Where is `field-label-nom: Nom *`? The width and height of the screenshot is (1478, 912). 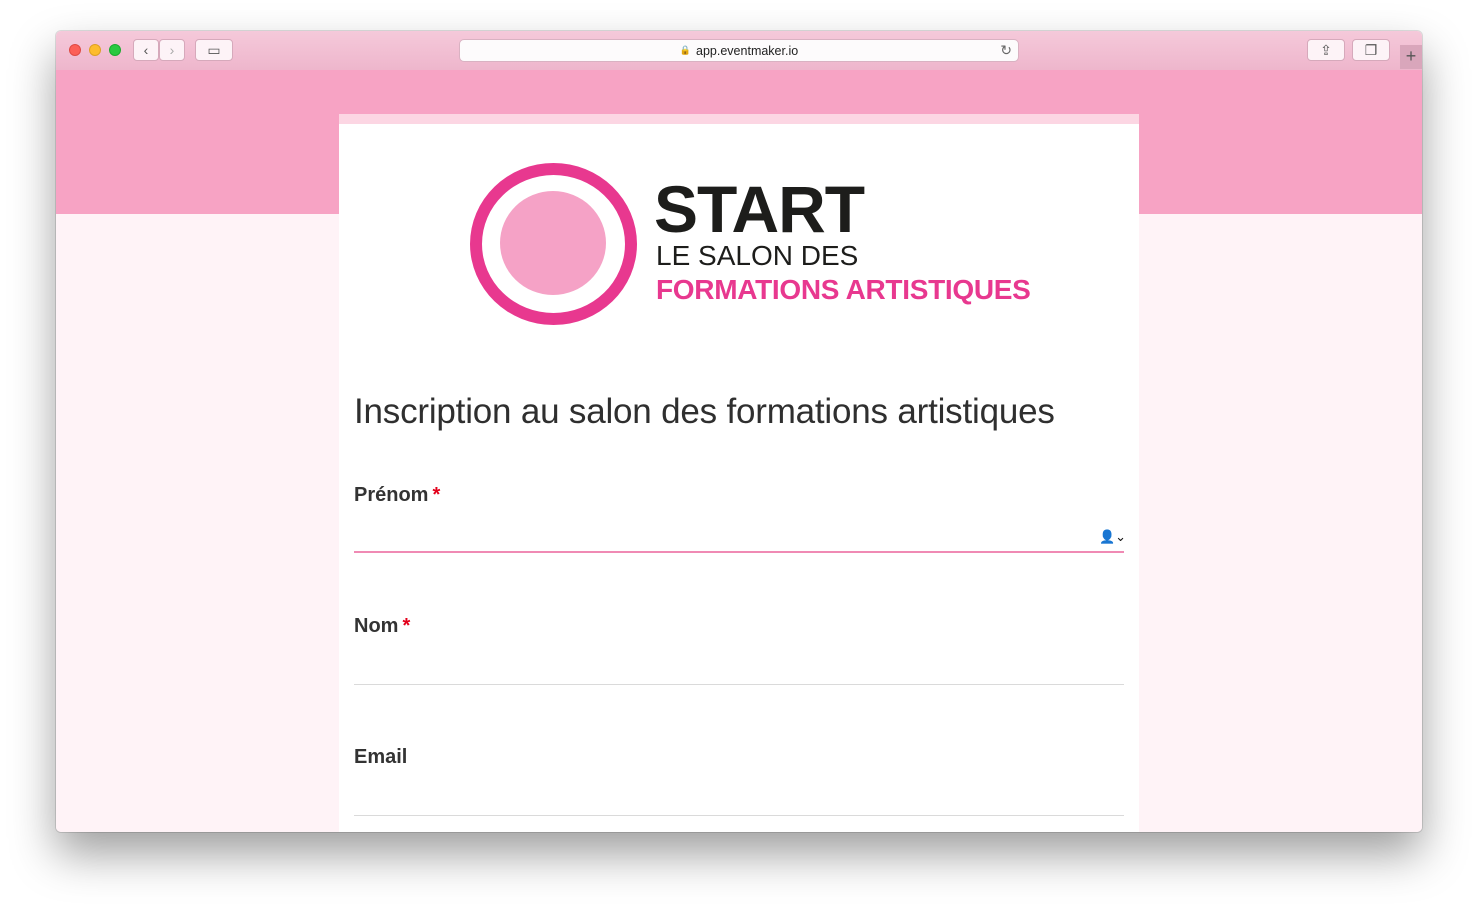 field-label-nom: Nom * is located at coordinates (382, 626).